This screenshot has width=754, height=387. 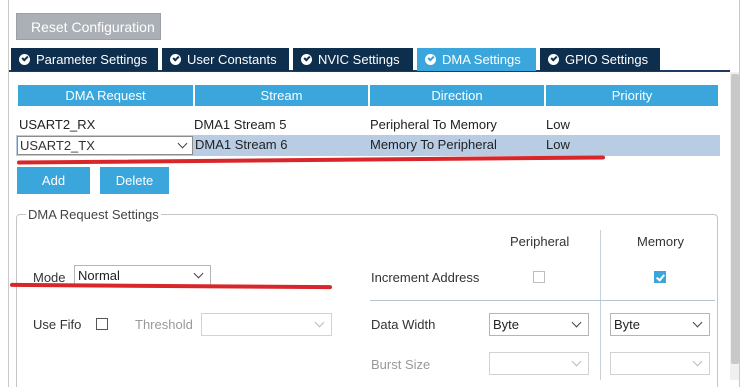 I want to click on tab-label: NVIC Settings, so click(x=359, y=59).